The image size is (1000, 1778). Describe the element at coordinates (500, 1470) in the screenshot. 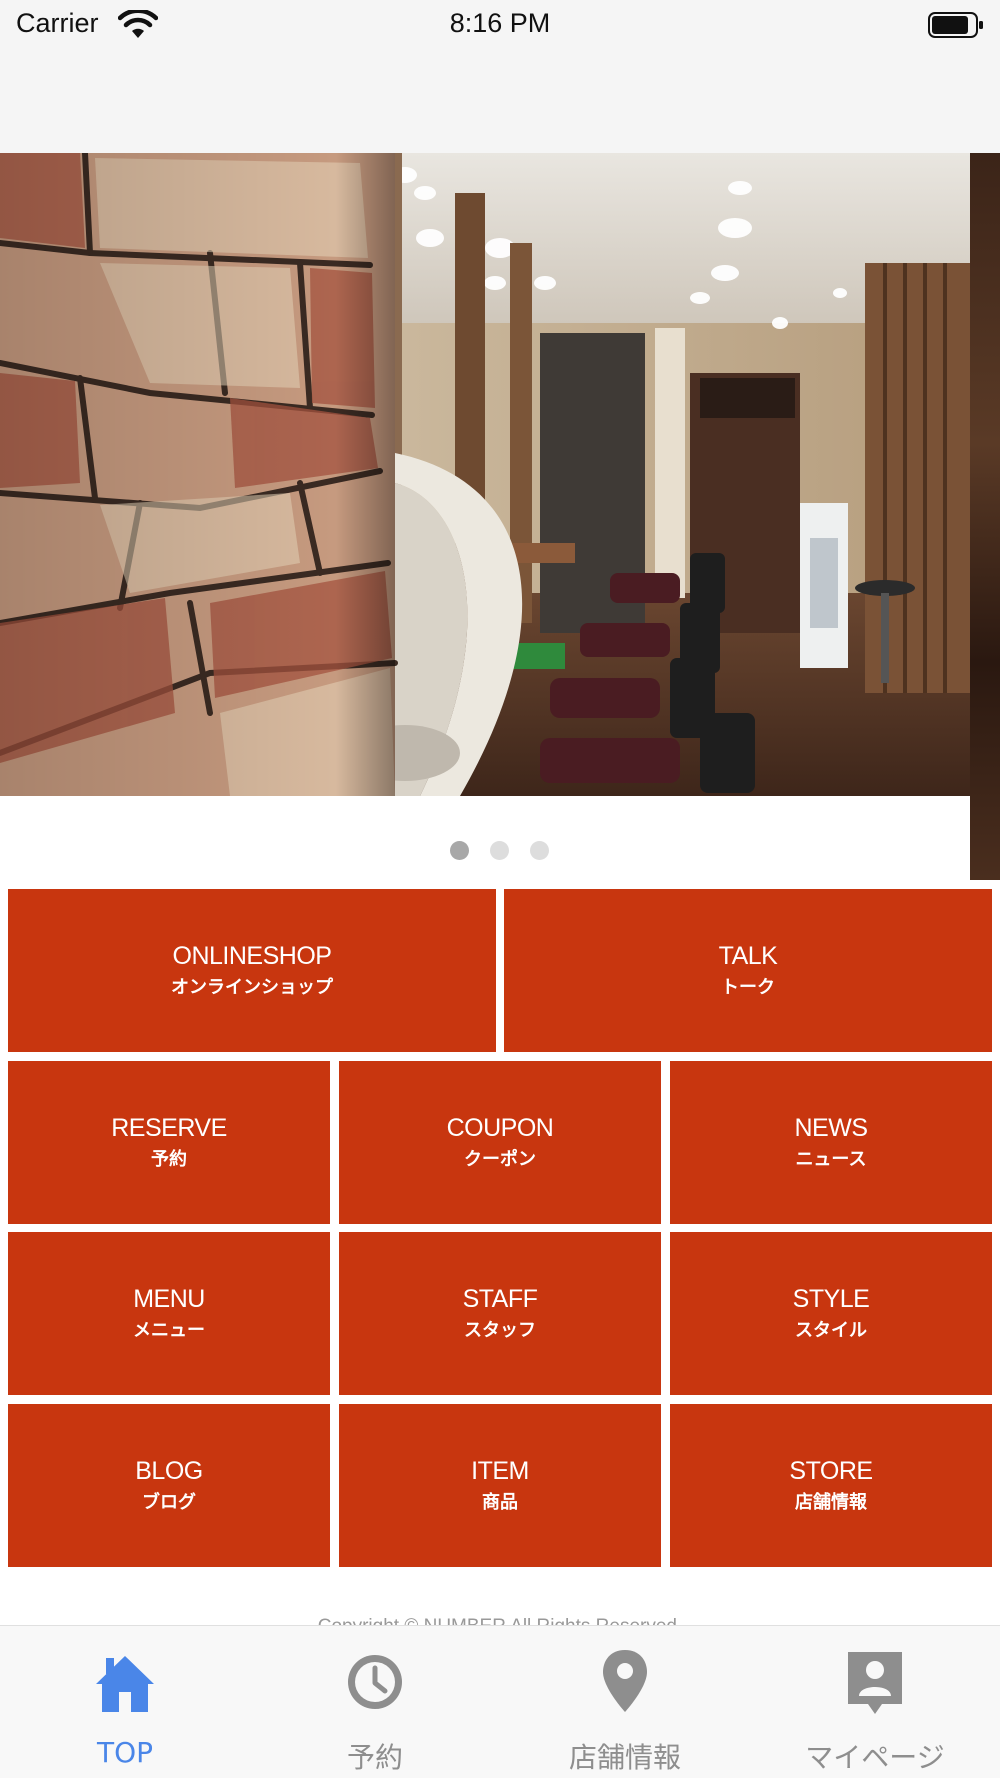

I see `tile-label-en: ITEM` at that location.